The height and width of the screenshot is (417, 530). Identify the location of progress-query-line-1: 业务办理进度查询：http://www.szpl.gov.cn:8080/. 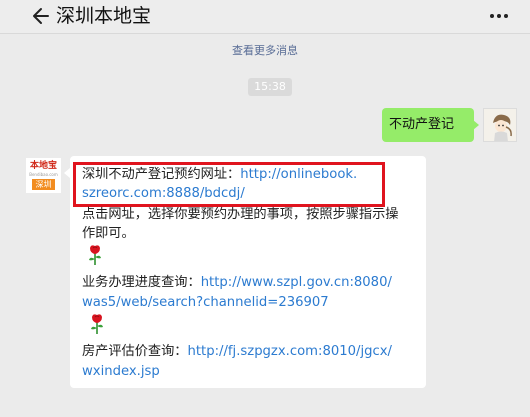
(237, 283).